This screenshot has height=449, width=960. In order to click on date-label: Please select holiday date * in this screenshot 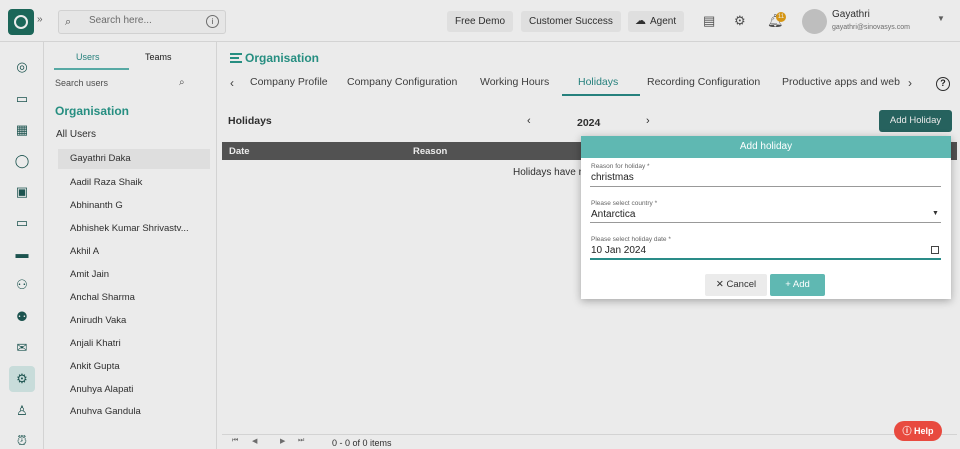, I will do `click(631, 239)`.